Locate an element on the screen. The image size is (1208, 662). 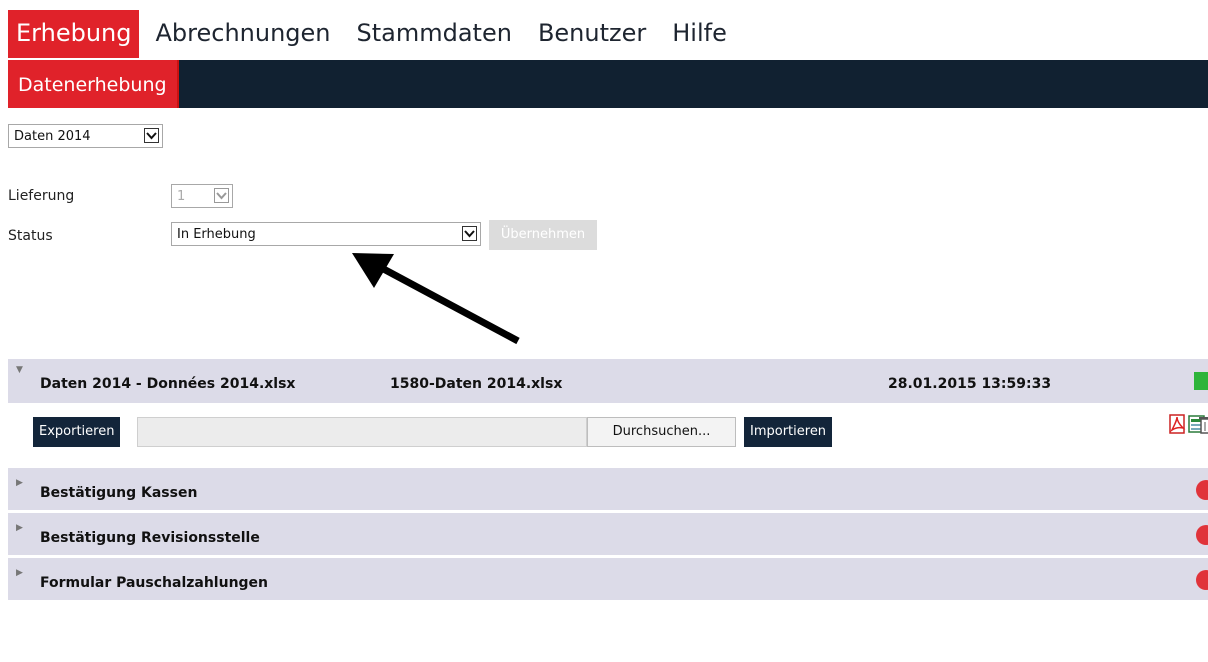
nav-benutzer: Benutzer is located at coordinates (592, 34).